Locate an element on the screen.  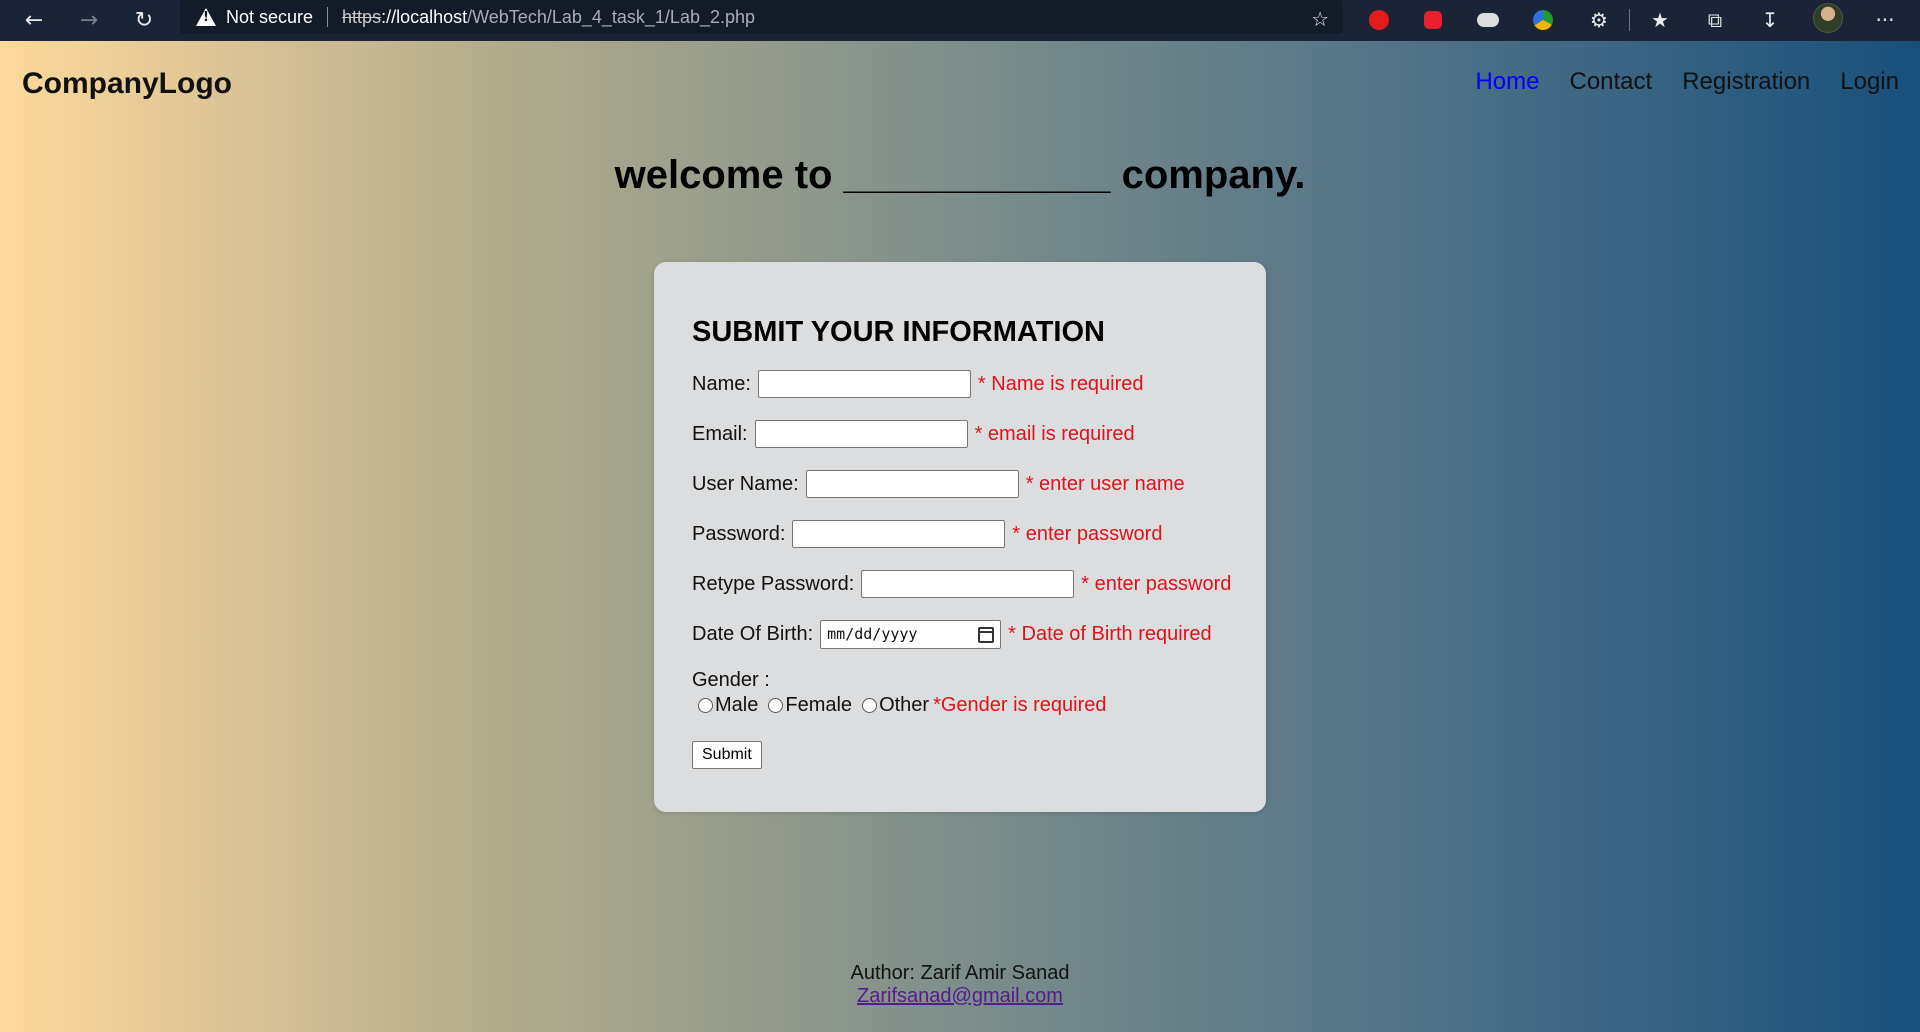
username-row: User Name: * enter user name is located at coordinates (979, 484).